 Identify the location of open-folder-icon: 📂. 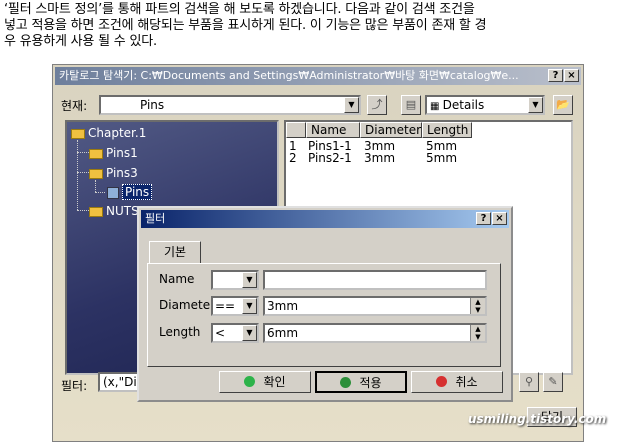
(563, 105).